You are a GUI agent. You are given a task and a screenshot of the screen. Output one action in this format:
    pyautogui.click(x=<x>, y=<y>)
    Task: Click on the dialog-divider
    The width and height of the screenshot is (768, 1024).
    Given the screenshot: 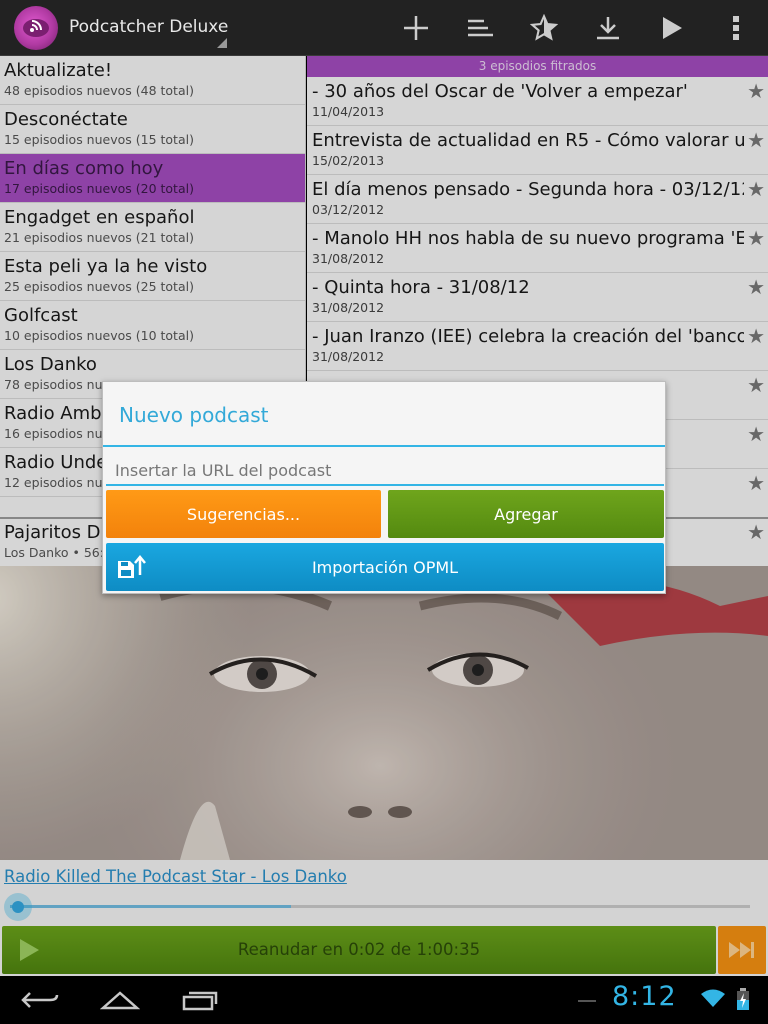 What is the action you would take?
    pyautogui.click(x=384, y=446)
    